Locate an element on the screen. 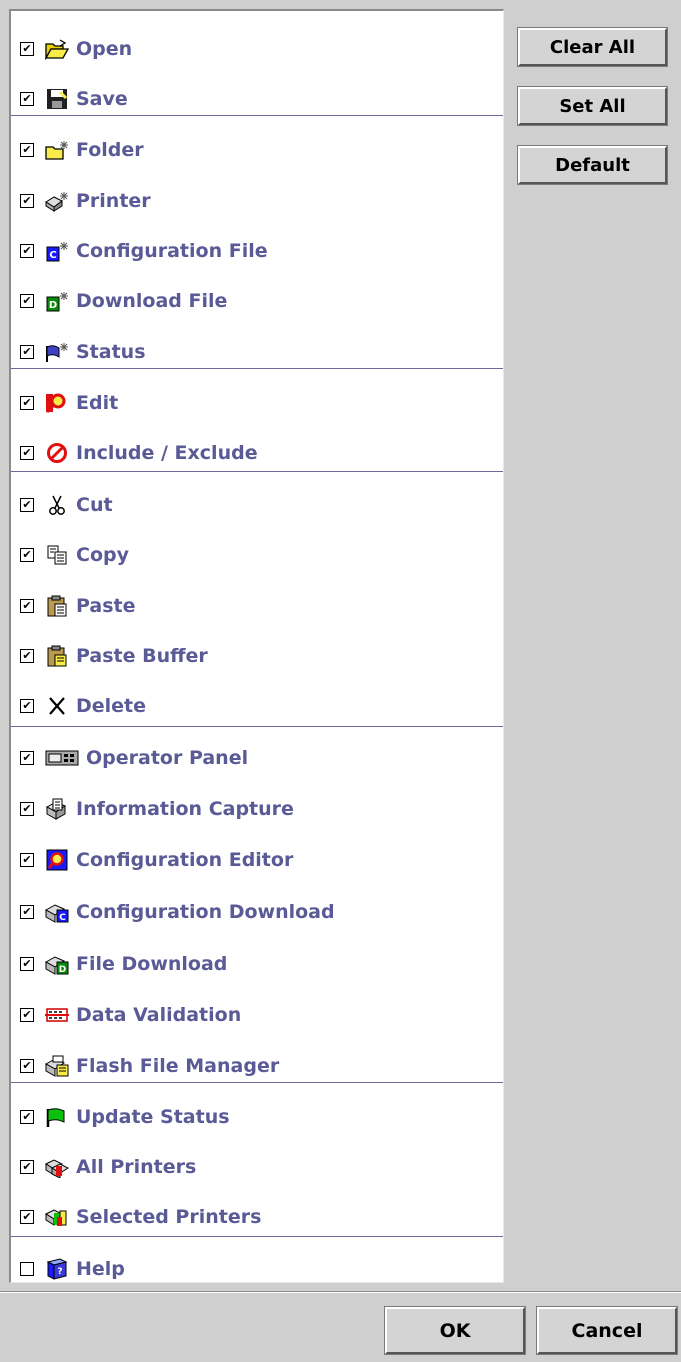  list-item-update-status: ✔ Update Status is located at coordinates (257, 1117).